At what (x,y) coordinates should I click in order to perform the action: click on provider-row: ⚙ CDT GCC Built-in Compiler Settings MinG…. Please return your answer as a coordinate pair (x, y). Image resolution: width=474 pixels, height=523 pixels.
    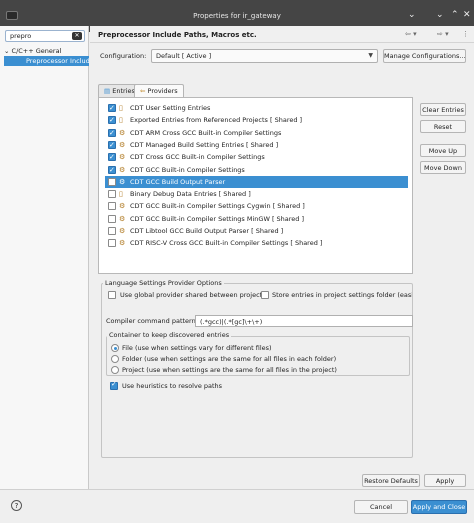
    Looking at the image, I should click on (256, 219).